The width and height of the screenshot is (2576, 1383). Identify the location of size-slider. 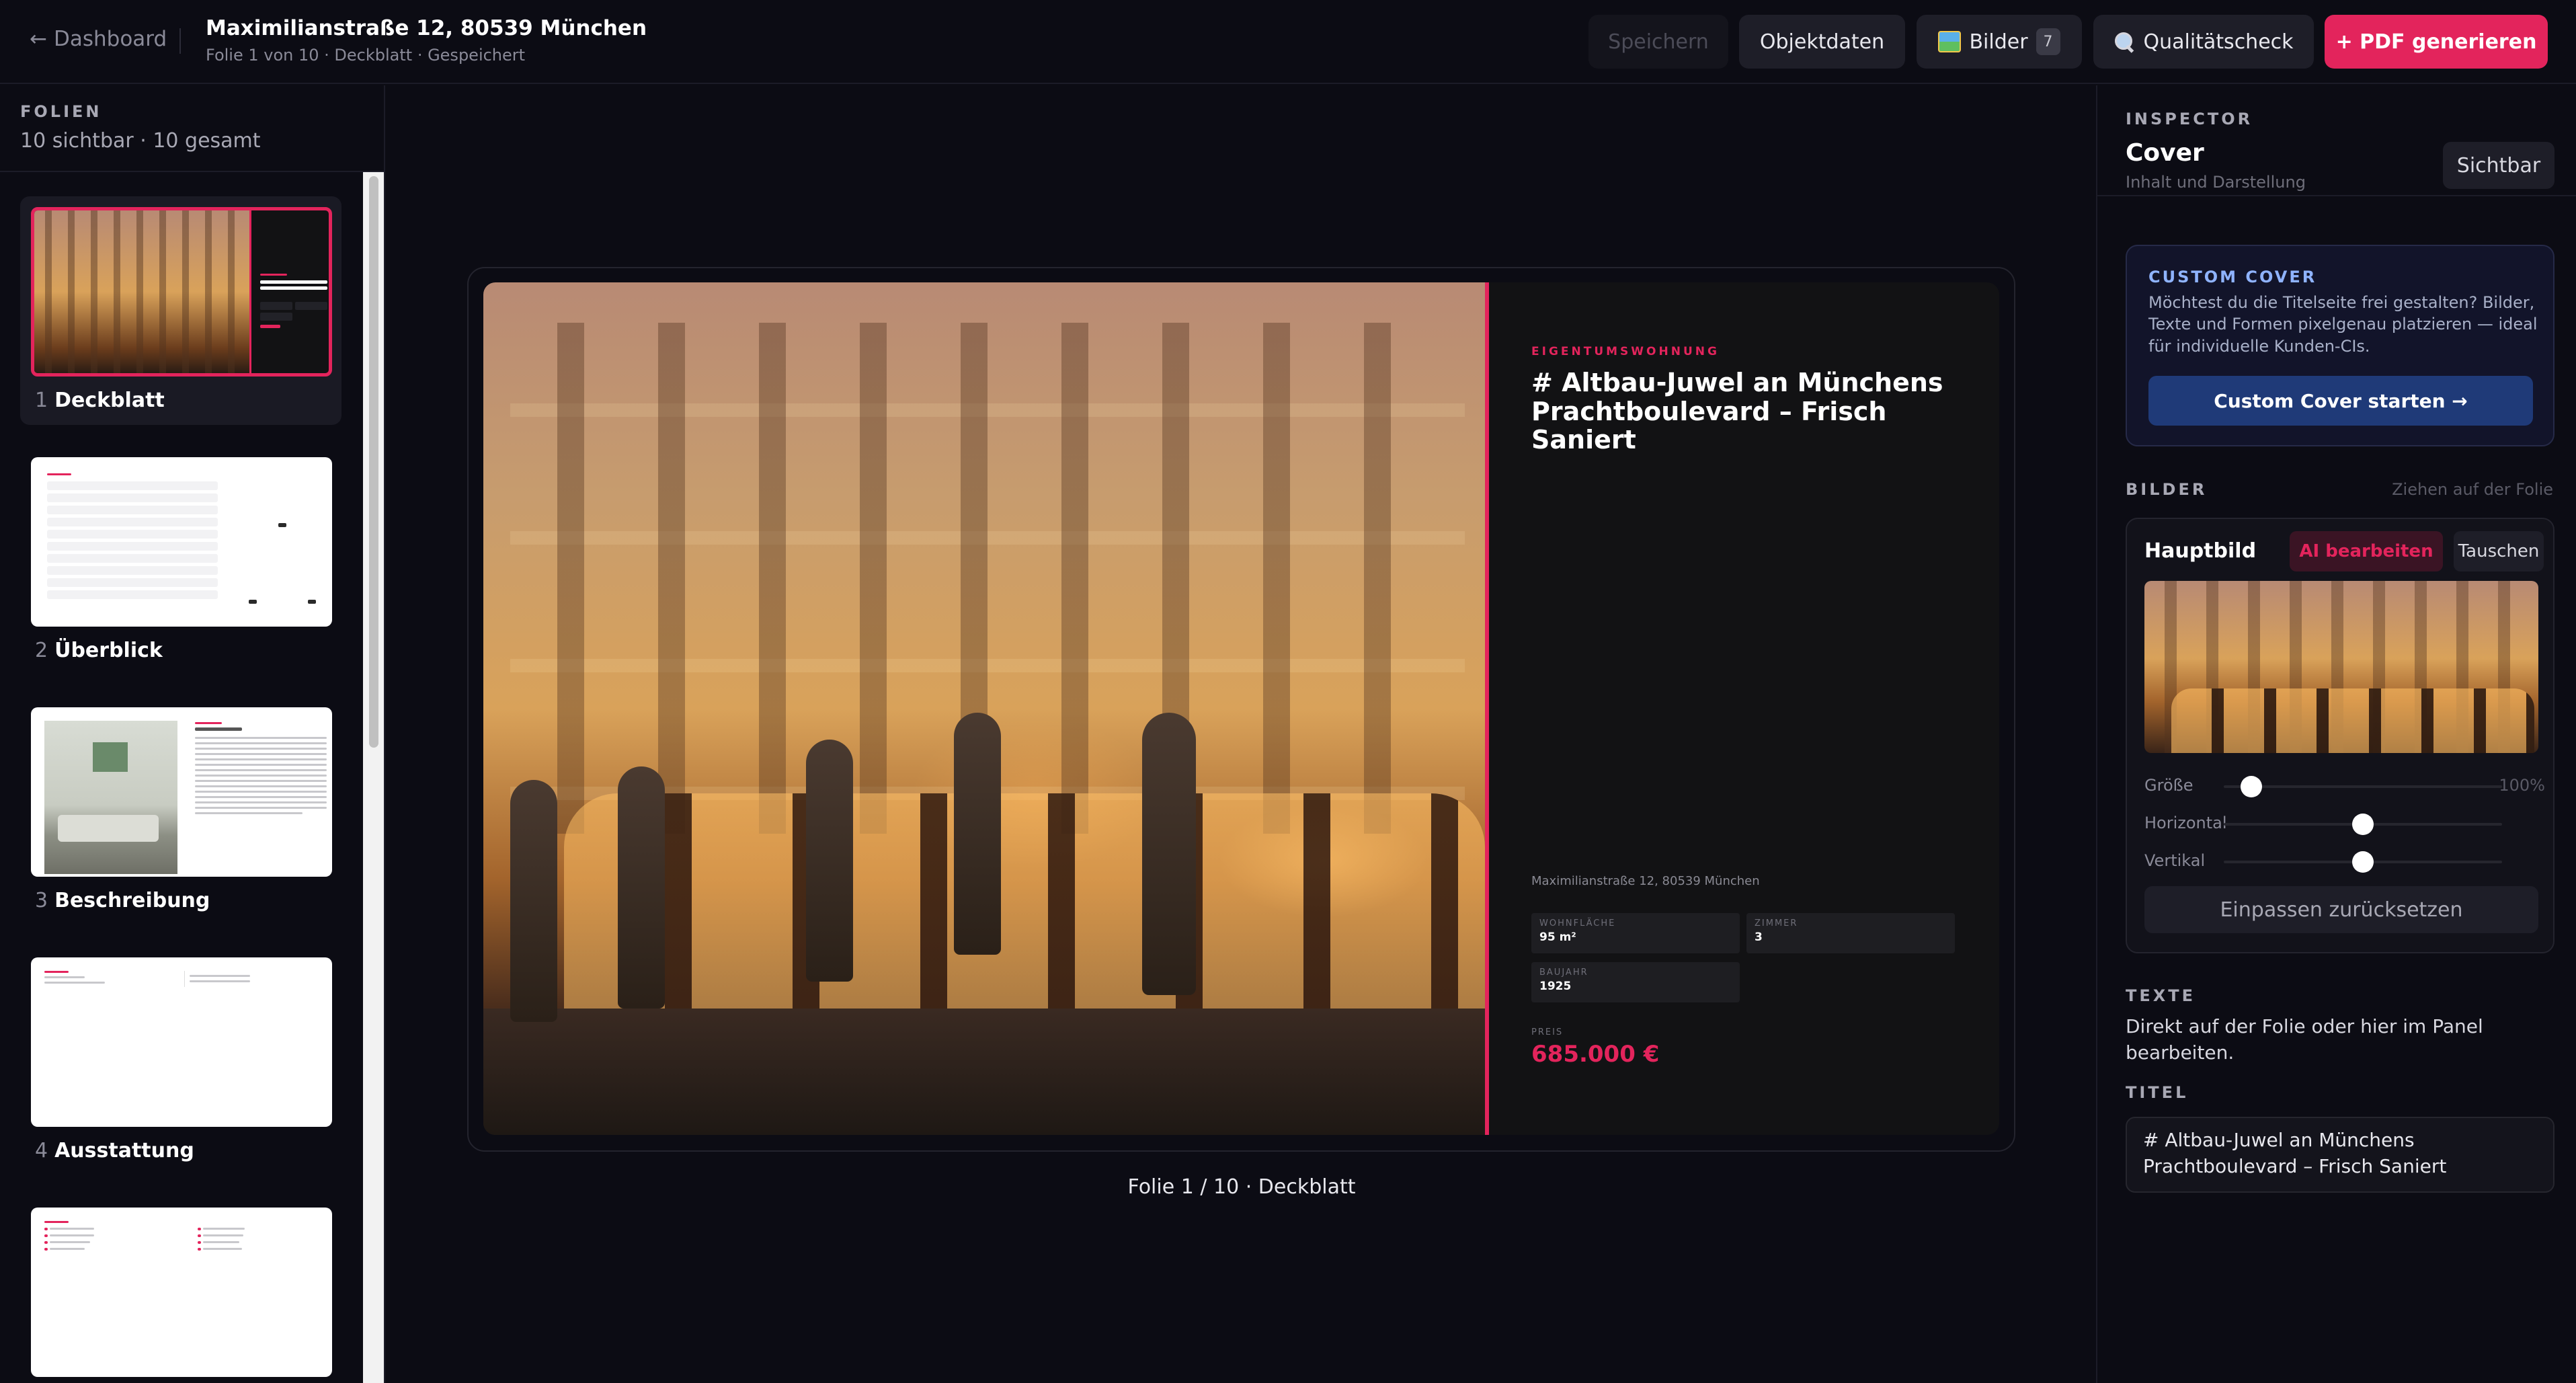
(2363, 786).